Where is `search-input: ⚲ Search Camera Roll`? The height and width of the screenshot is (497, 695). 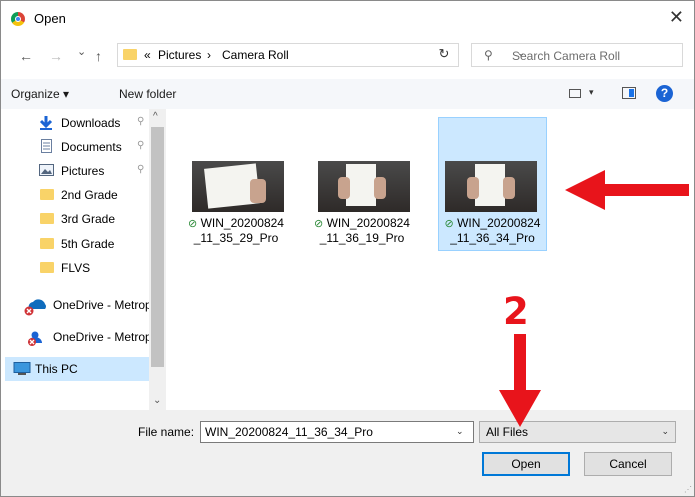 search-input: ⚲ Search Camera Roll is located at coordinates (577, 55).